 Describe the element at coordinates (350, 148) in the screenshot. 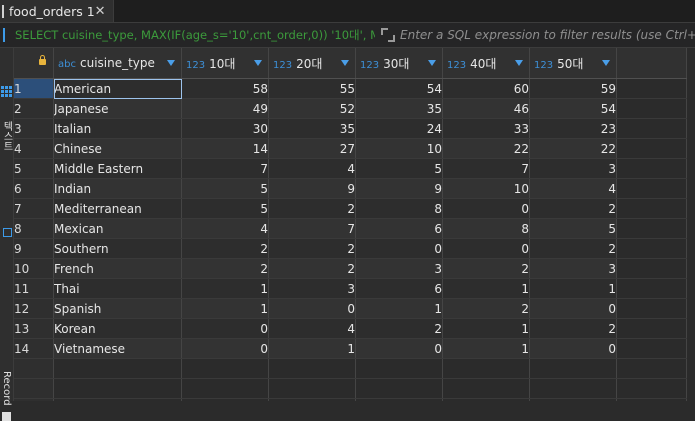

I see `table-row: 4 Chinese 14 27 10 22 22` at that location.